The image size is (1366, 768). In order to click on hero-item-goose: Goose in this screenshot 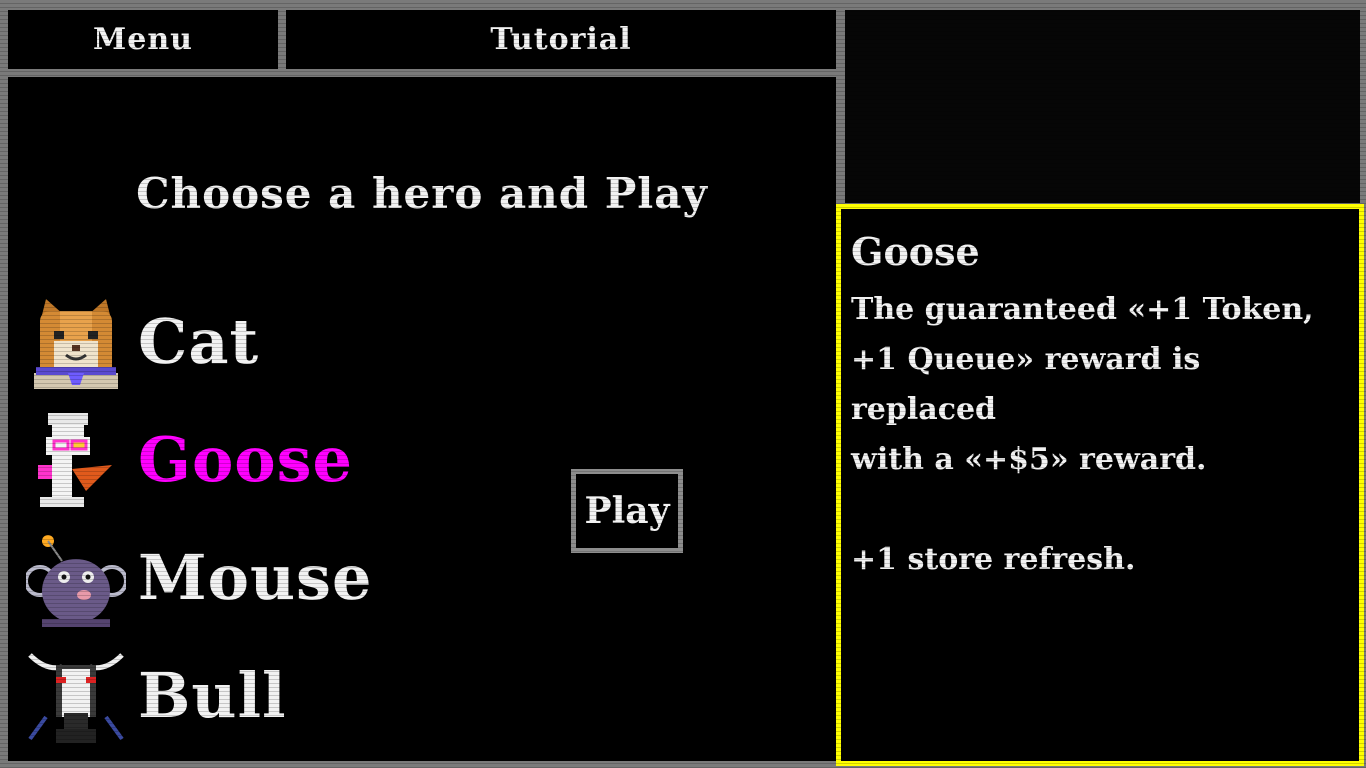, I will do `click(220, 460)`.